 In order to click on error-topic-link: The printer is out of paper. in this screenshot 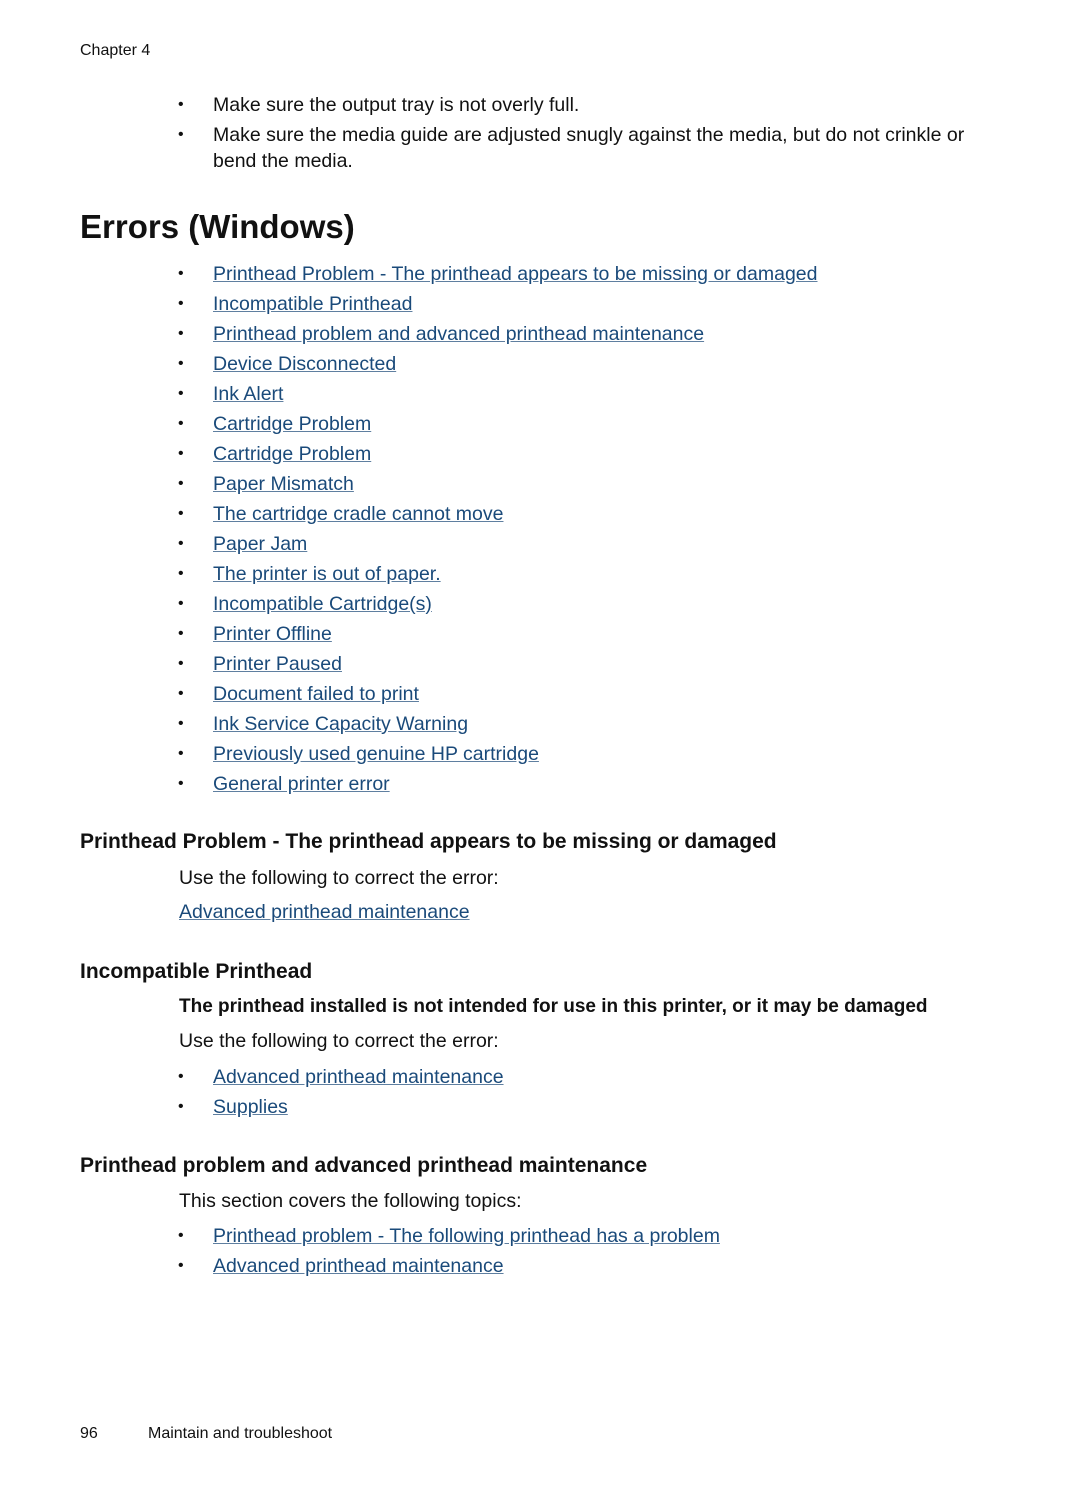, I will do `click(327, 574)`.